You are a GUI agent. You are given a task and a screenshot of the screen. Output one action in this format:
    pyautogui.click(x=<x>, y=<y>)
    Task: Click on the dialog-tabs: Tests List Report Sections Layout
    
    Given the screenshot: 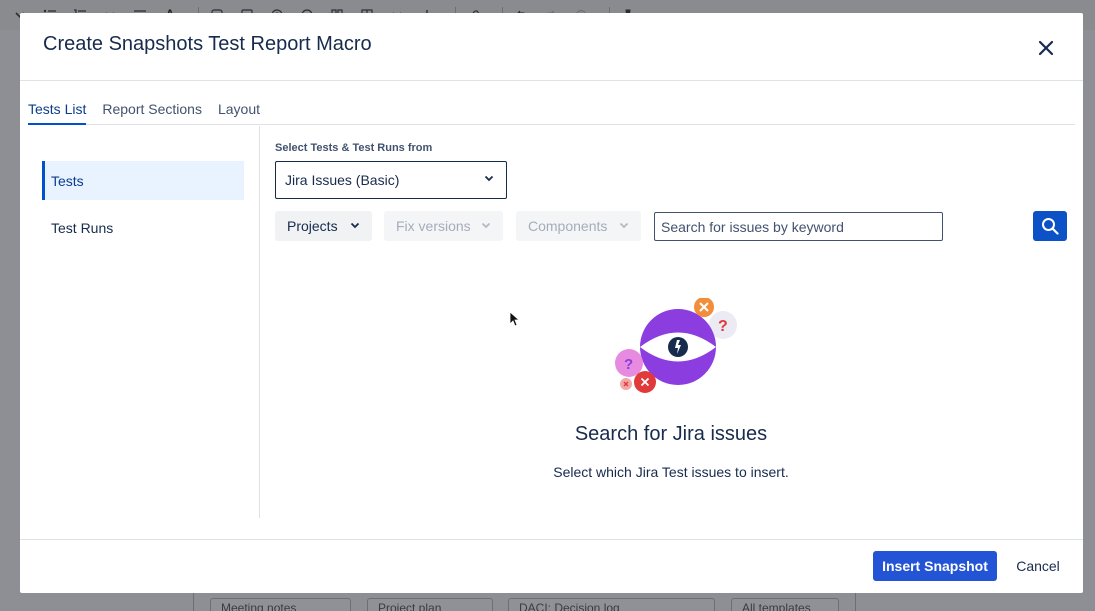 What is the action you would take?
    pyautogui.click(x=551, y=111)
    